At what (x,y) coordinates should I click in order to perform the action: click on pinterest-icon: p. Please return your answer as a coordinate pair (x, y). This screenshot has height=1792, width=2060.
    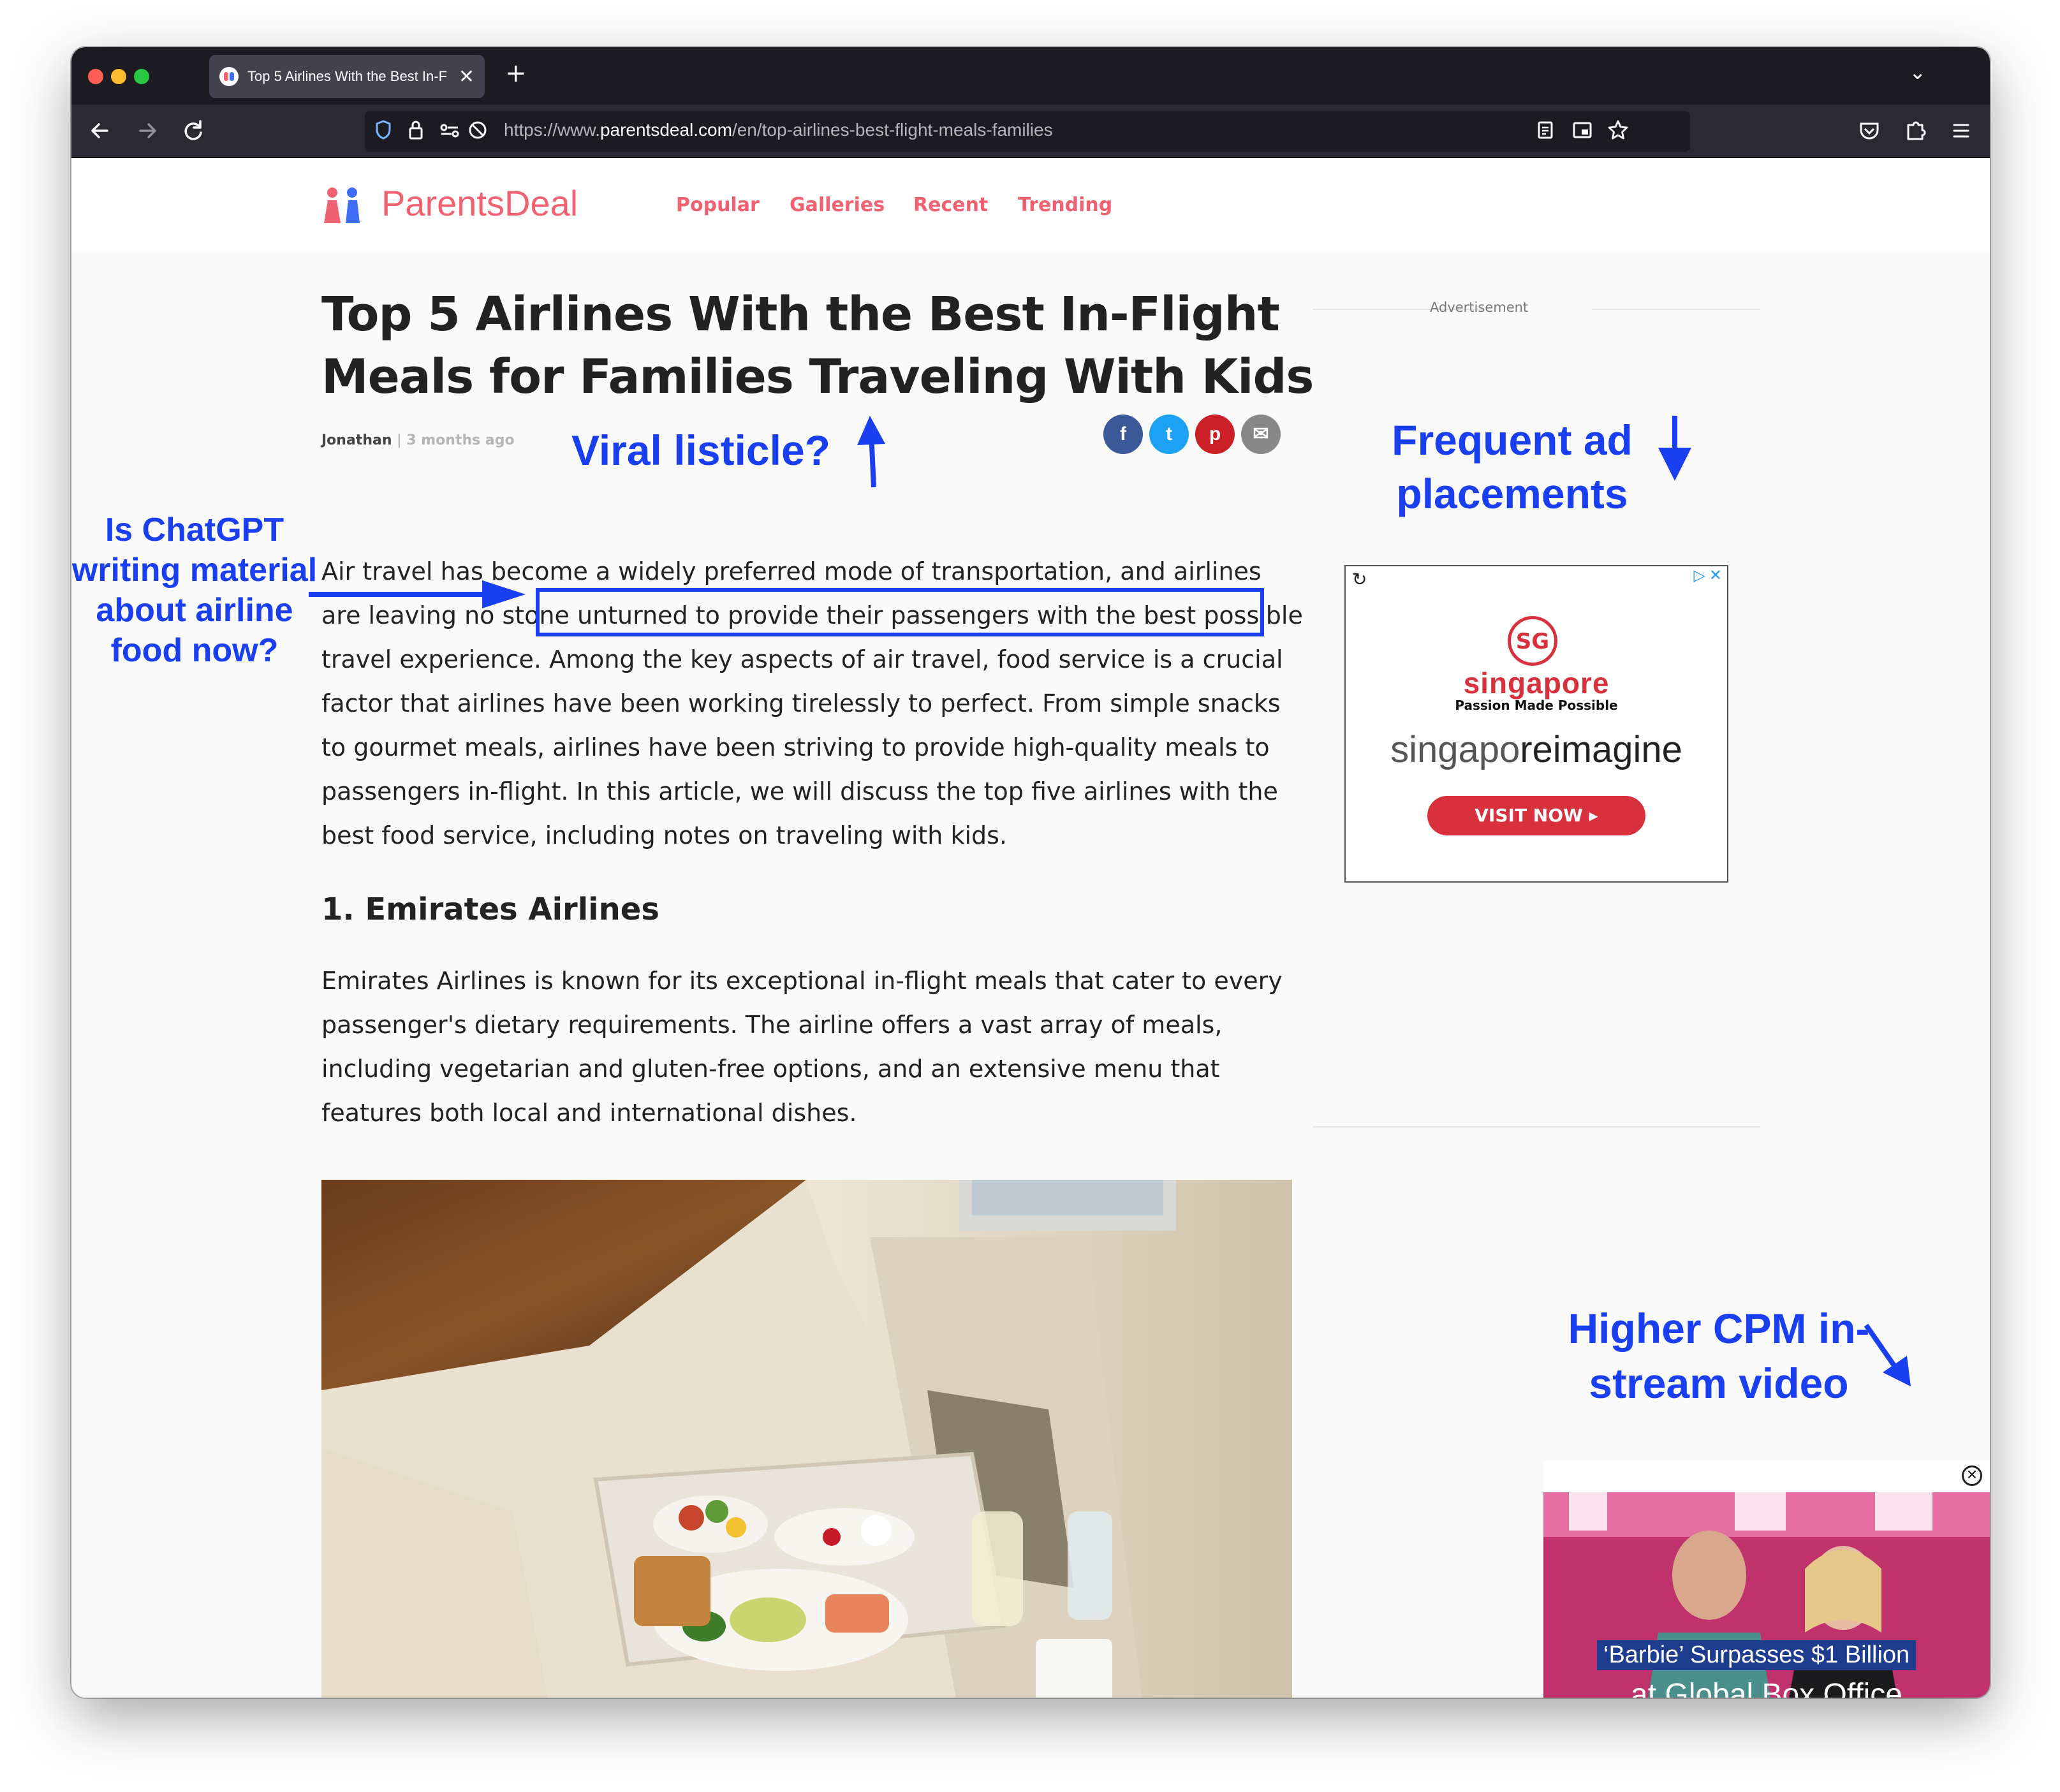
    Looking at the image, I should click on (1215, 433).